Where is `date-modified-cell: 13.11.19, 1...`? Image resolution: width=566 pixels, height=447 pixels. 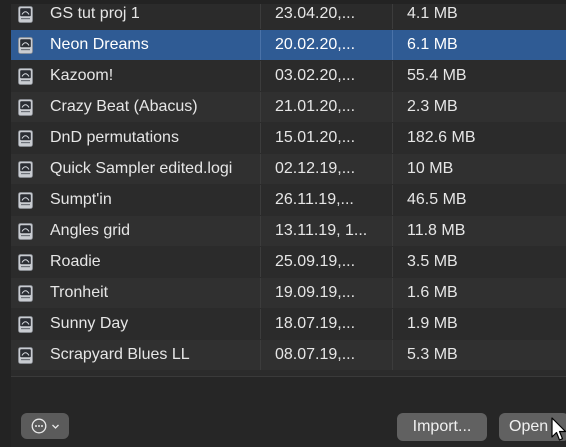
date-modified-cell: 13.11.19, 1... is located at coordinates (326, 231).